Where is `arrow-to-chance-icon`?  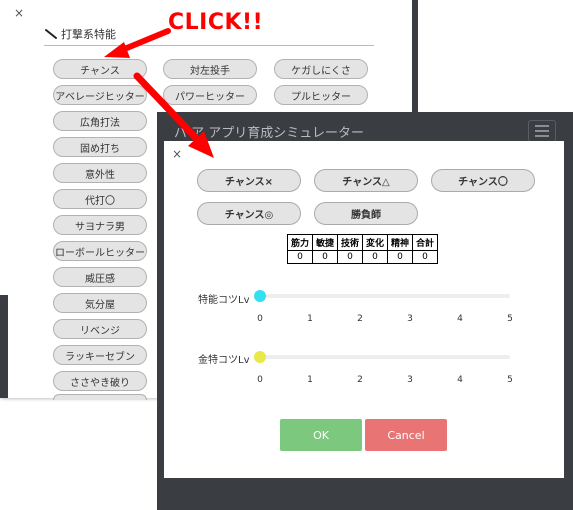
arrow-to-chance-icon is located at coordinates (137, 43).